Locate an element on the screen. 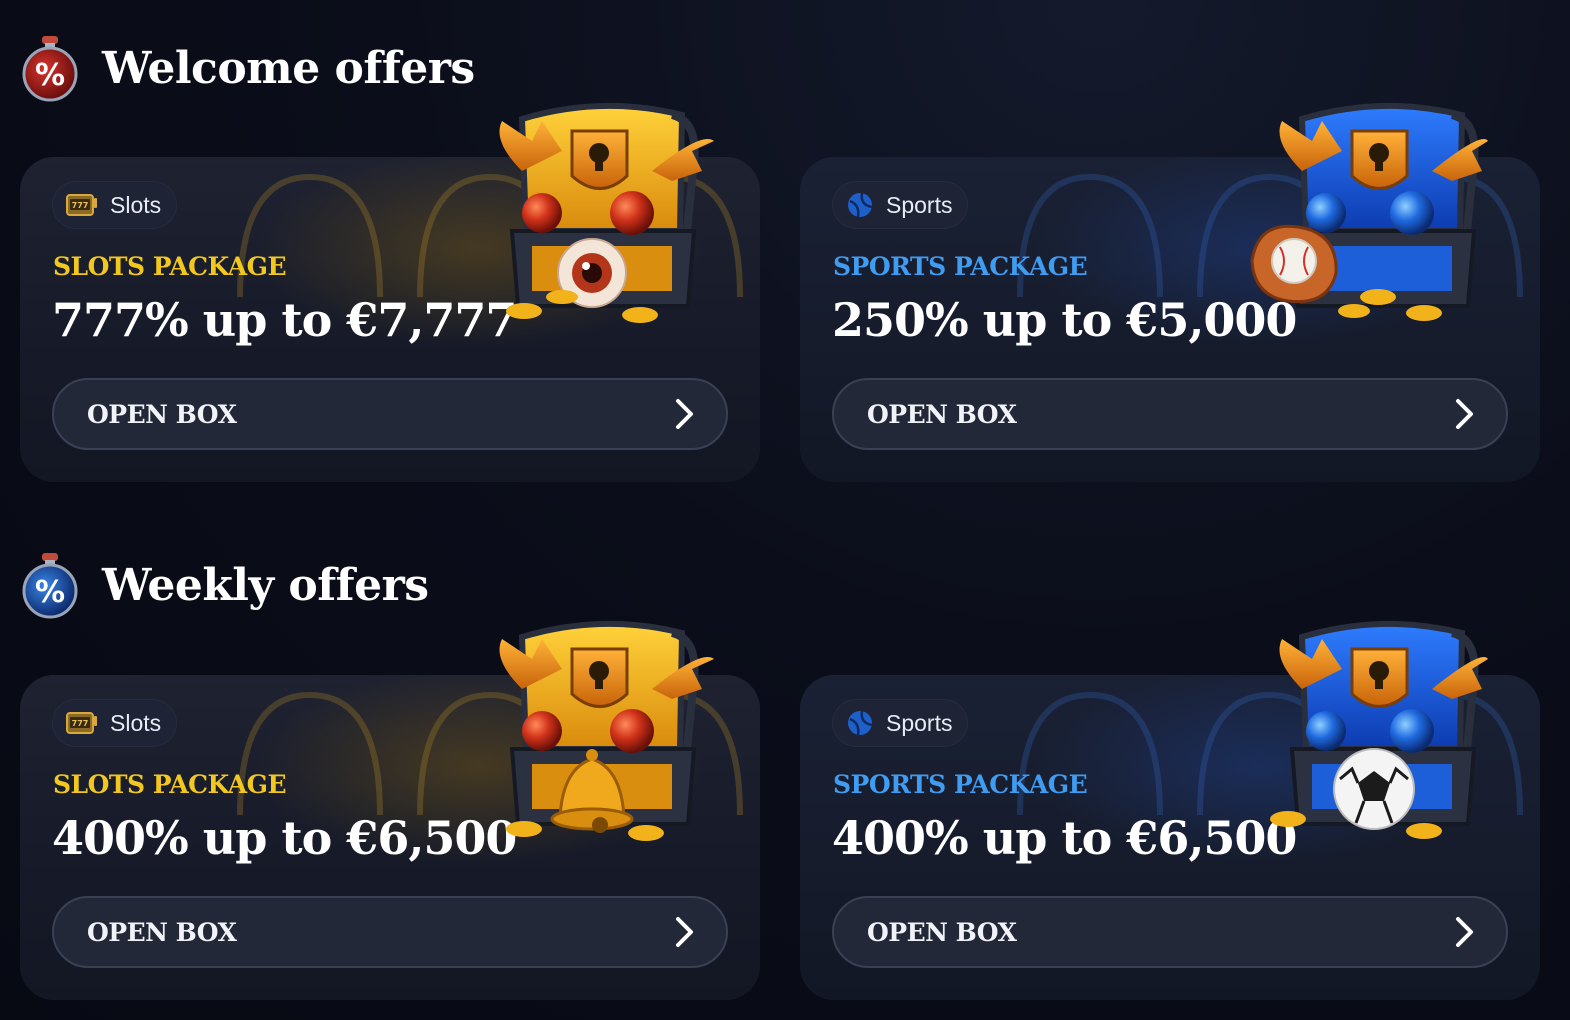 The height and width of the screenshot is (1020, 1570). offer-amount: 777% up to €7,777 is located at coordinates (284, 320).